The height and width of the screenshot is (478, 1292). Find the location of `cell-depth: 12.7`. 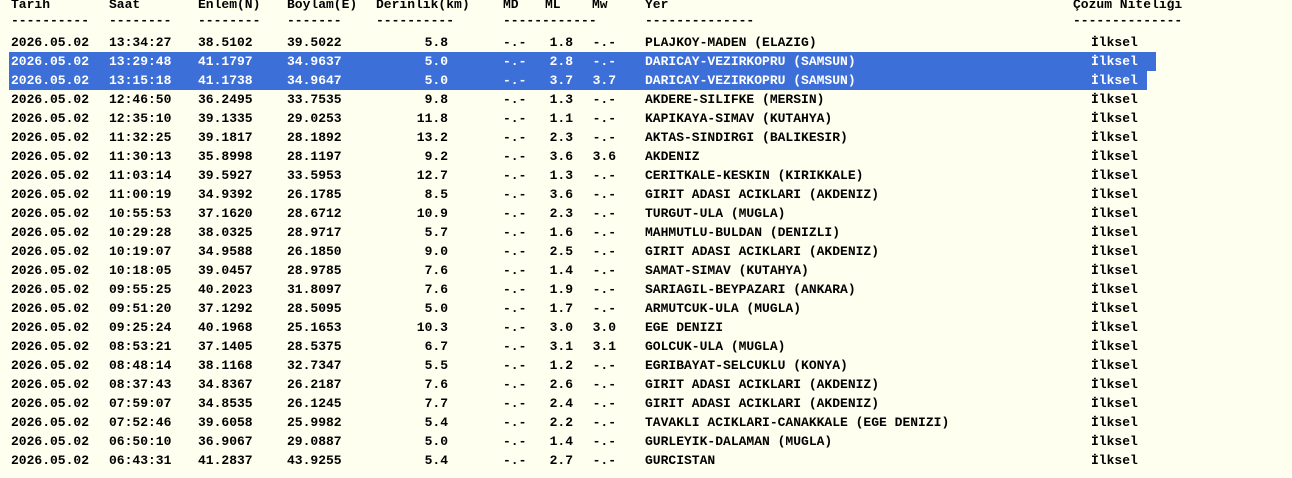

cell-depth: 12.7 is located at coordinates (432, 175).